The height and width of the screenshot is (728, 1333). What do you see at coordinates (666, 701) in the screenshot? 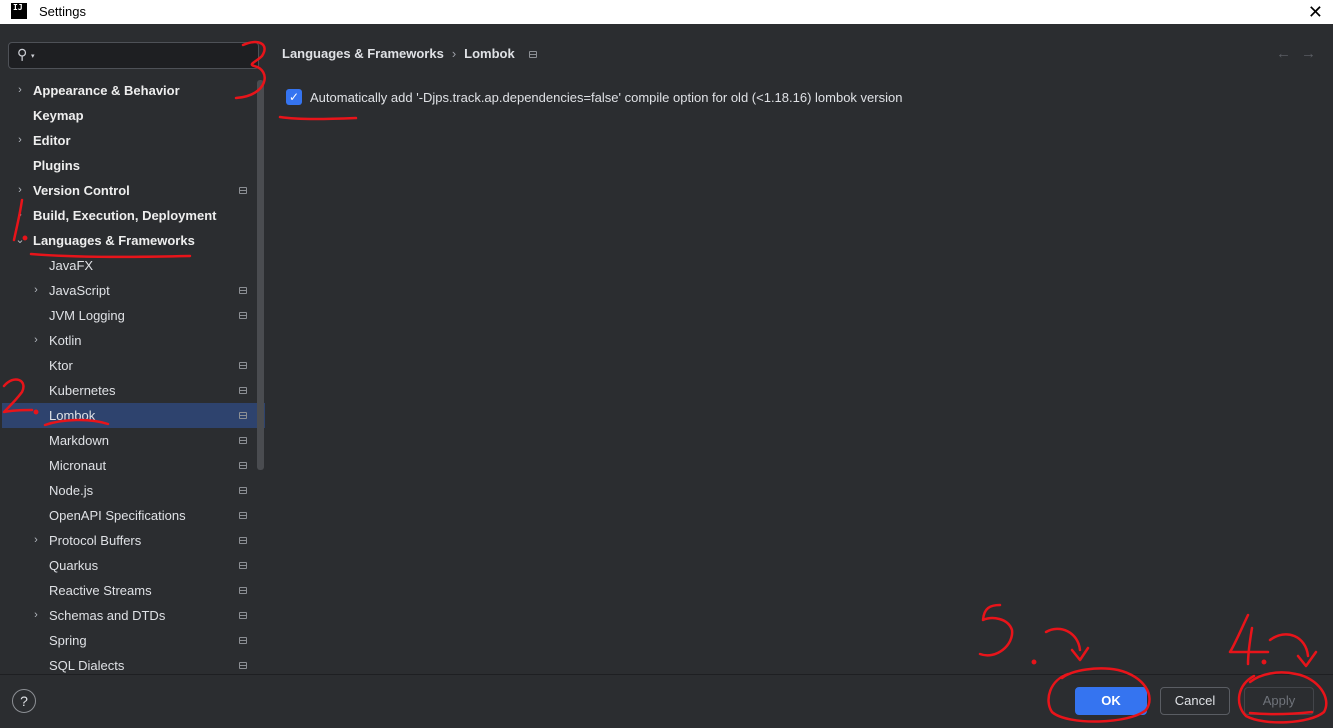
I see `dialog-footer: ? OK Cancel Apply` at bounding box center [666, 701].